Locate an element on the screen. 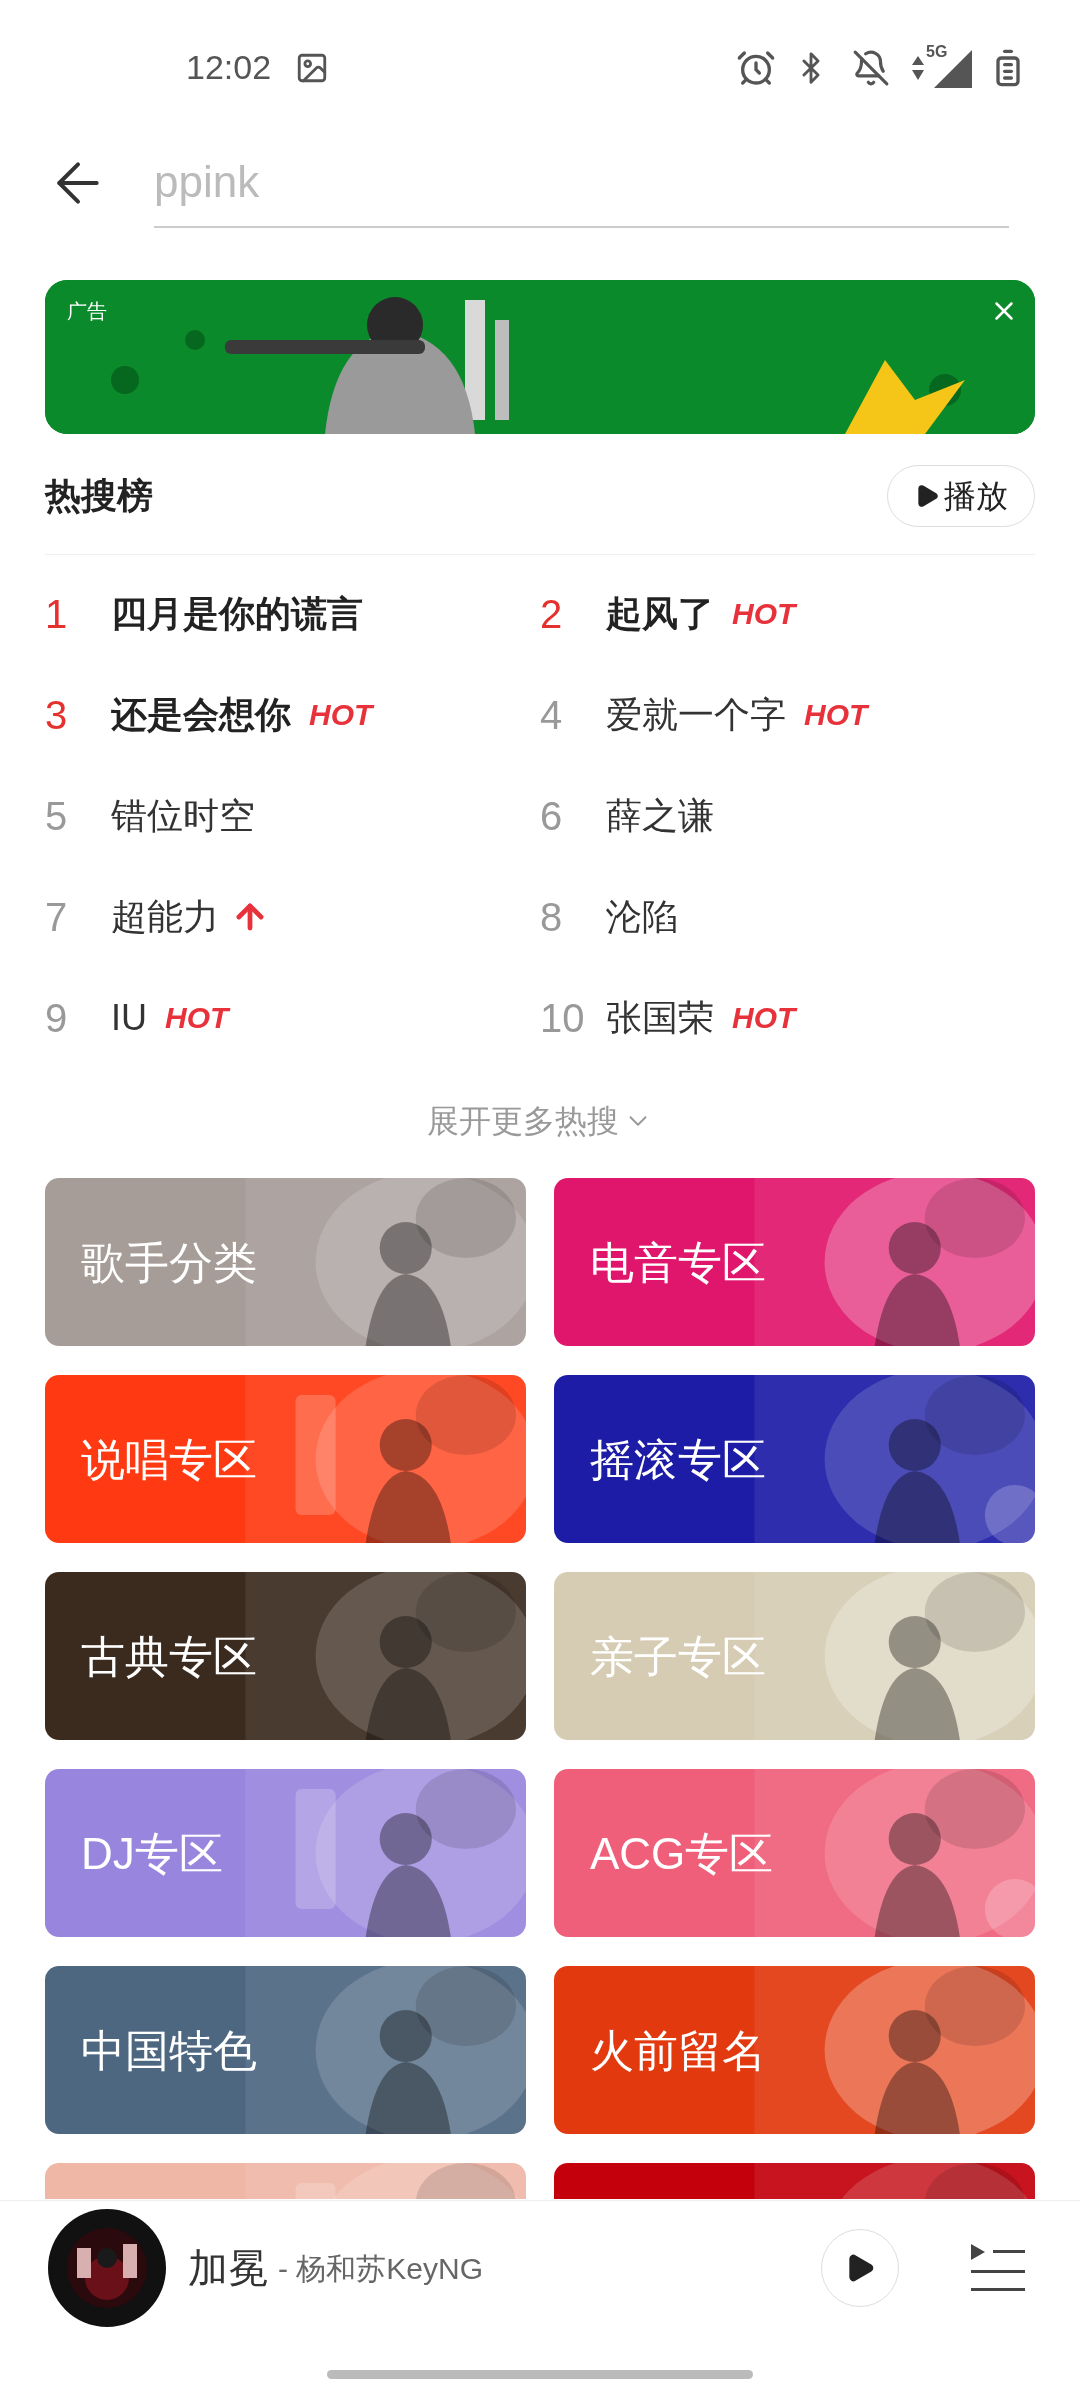  hot-search-item: IU is located at coordinates (129, 1017).